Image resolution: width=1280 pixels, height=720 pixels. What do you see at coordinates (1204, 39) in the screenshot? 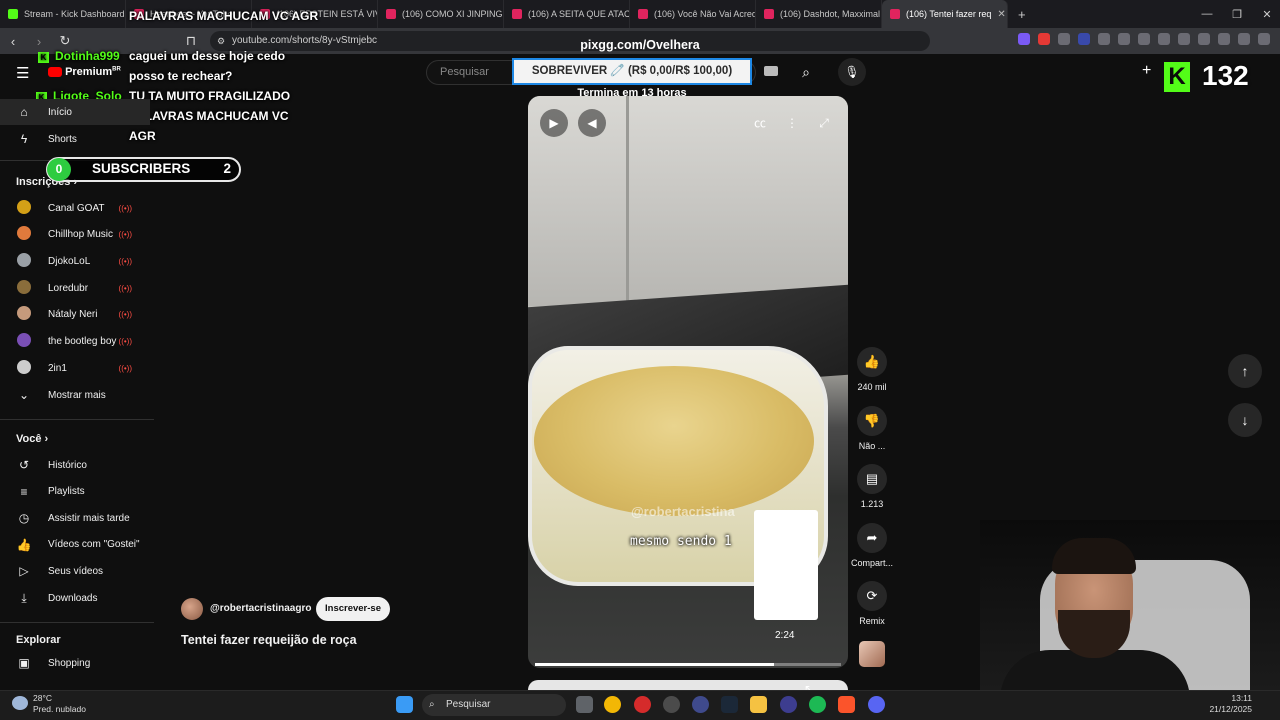
I see `wallet-icon` at bounding box center [1204, 39].